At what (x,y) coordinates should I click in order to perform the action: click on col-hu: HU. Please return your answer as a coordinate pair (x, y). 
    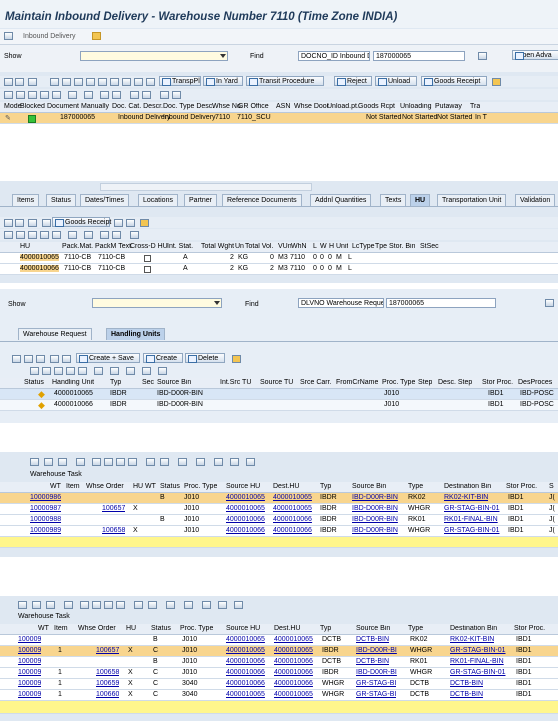
    Looking at the image, I should click on (131, 628).